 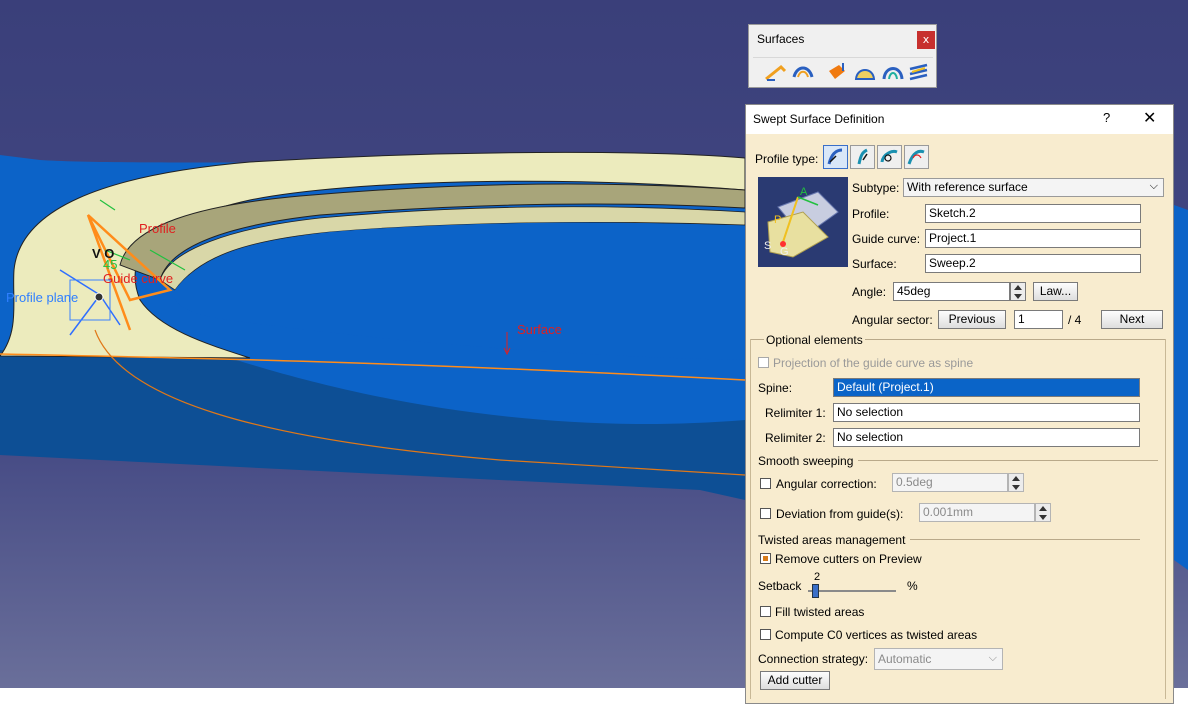 I want to click on sweep-illustration: A P S G, so click(x=803, y=222).